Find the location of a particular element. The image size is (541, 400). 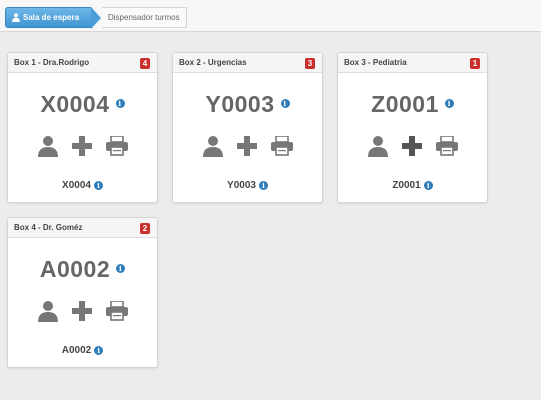

last-ticket: Y0003 i is located at coordinates (247, 185).